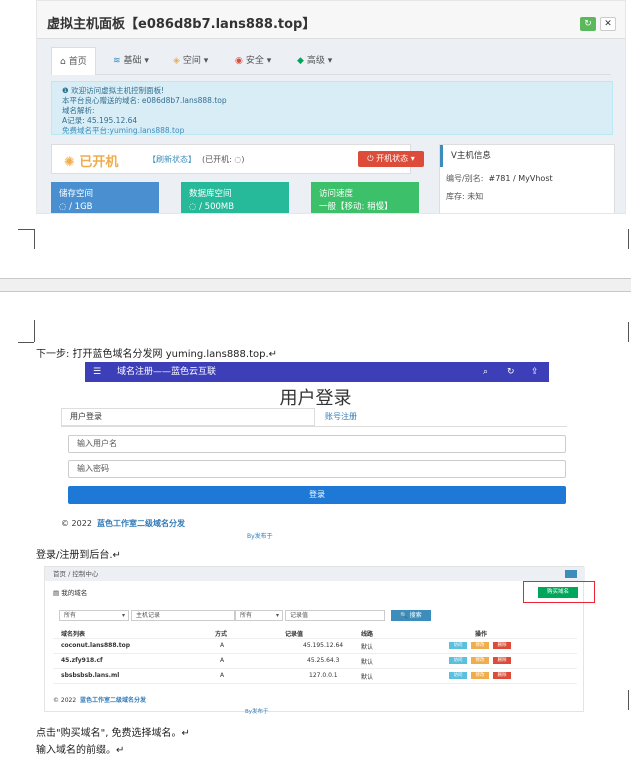 The width and height of the screenshot is (631, 758). What do you see at coordinates (96, 645) in the screenshot?
I see `domain-cell: coconut.lans888.top` at bounding box center [96, 645].